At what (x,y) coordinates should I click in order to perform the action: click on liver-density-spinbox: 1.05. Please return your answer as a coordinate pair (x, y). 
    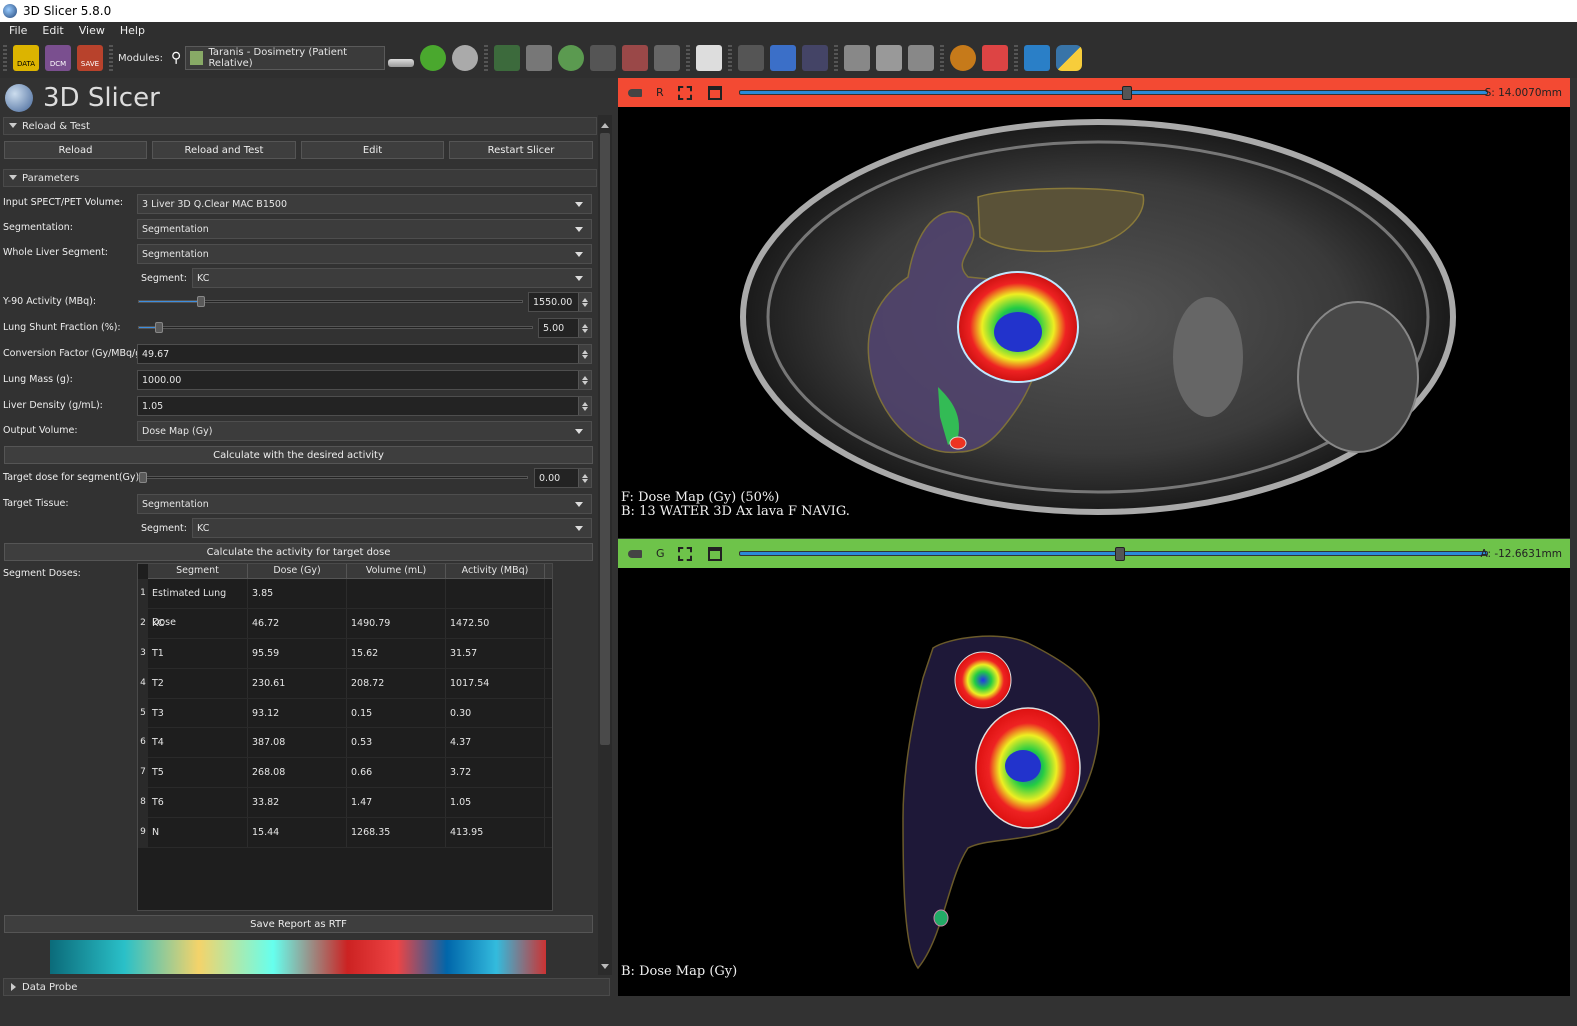
    Looking at the image, I should click on (364, 406).